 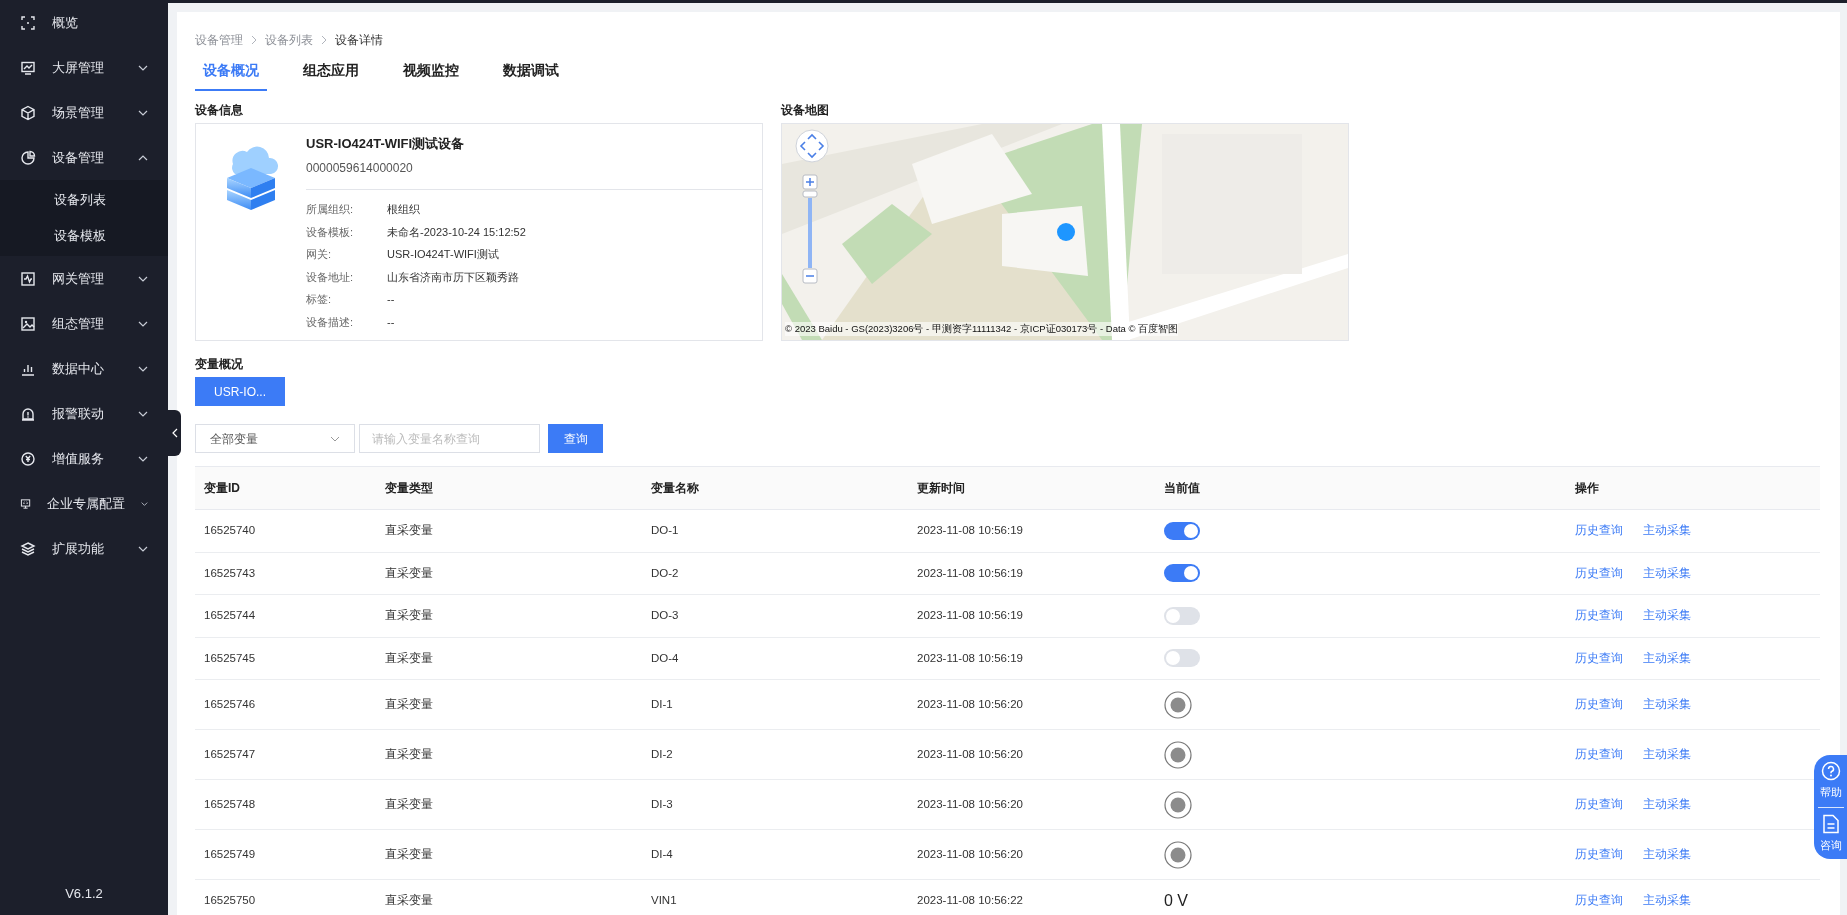 I want to click on search-field: 请输入变量名称查询, so click(x=449, y=438).